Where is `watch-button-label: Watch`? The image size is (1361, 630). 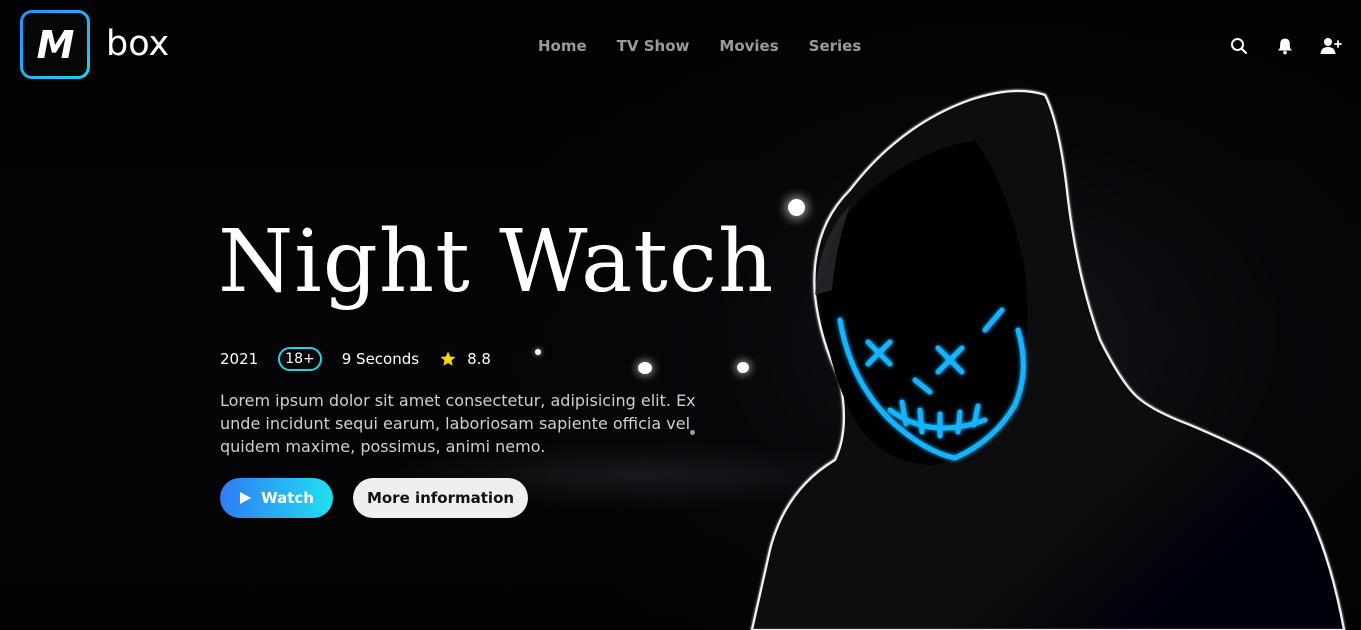 watch-button-label: Watch is located at coordinates (287, 498).